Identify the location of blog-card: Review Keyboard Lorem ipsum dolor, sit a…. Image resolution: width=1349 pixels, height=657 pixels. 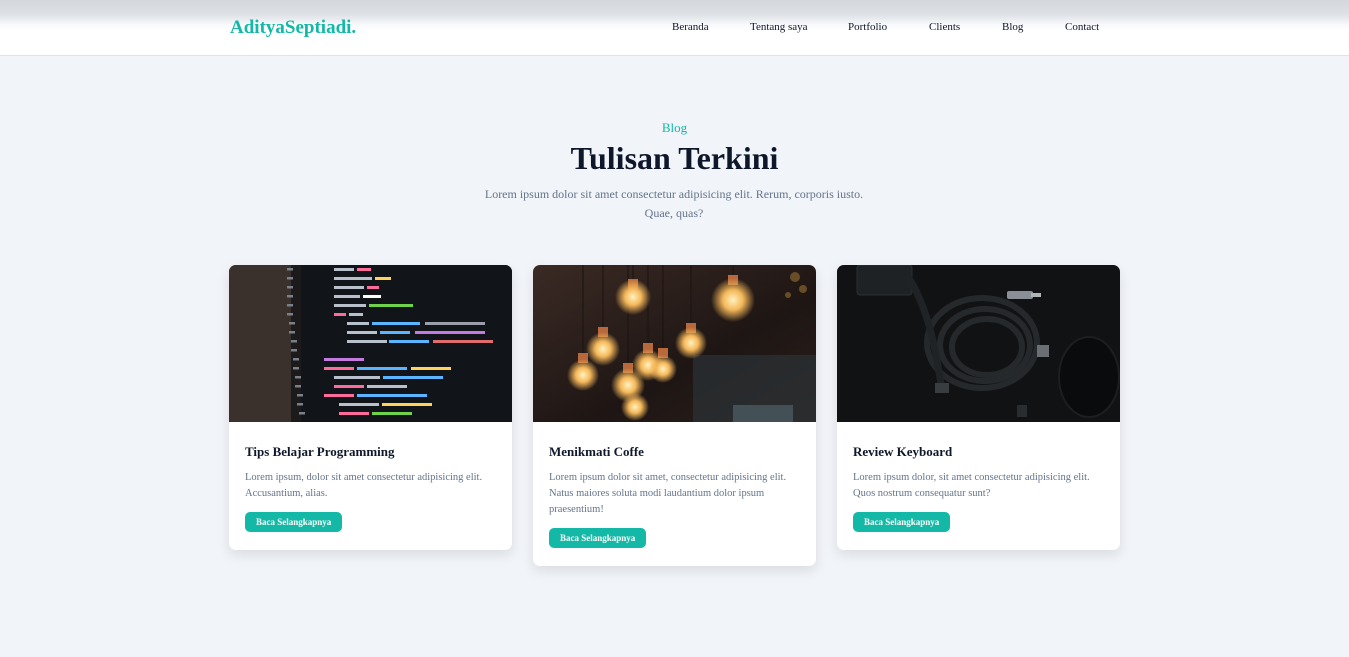
(978, 407).